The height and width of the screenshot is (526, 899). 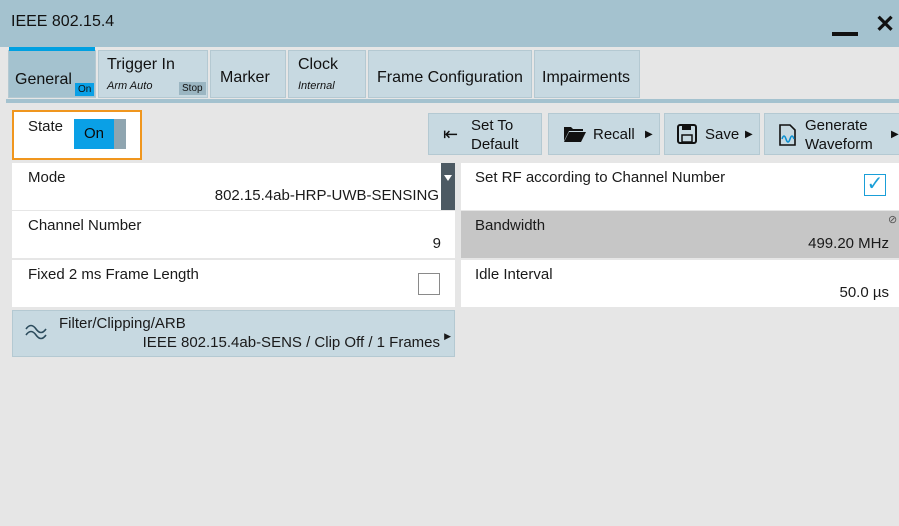 I want to click on generate-line1: Generate, so click(x=836, y=125).